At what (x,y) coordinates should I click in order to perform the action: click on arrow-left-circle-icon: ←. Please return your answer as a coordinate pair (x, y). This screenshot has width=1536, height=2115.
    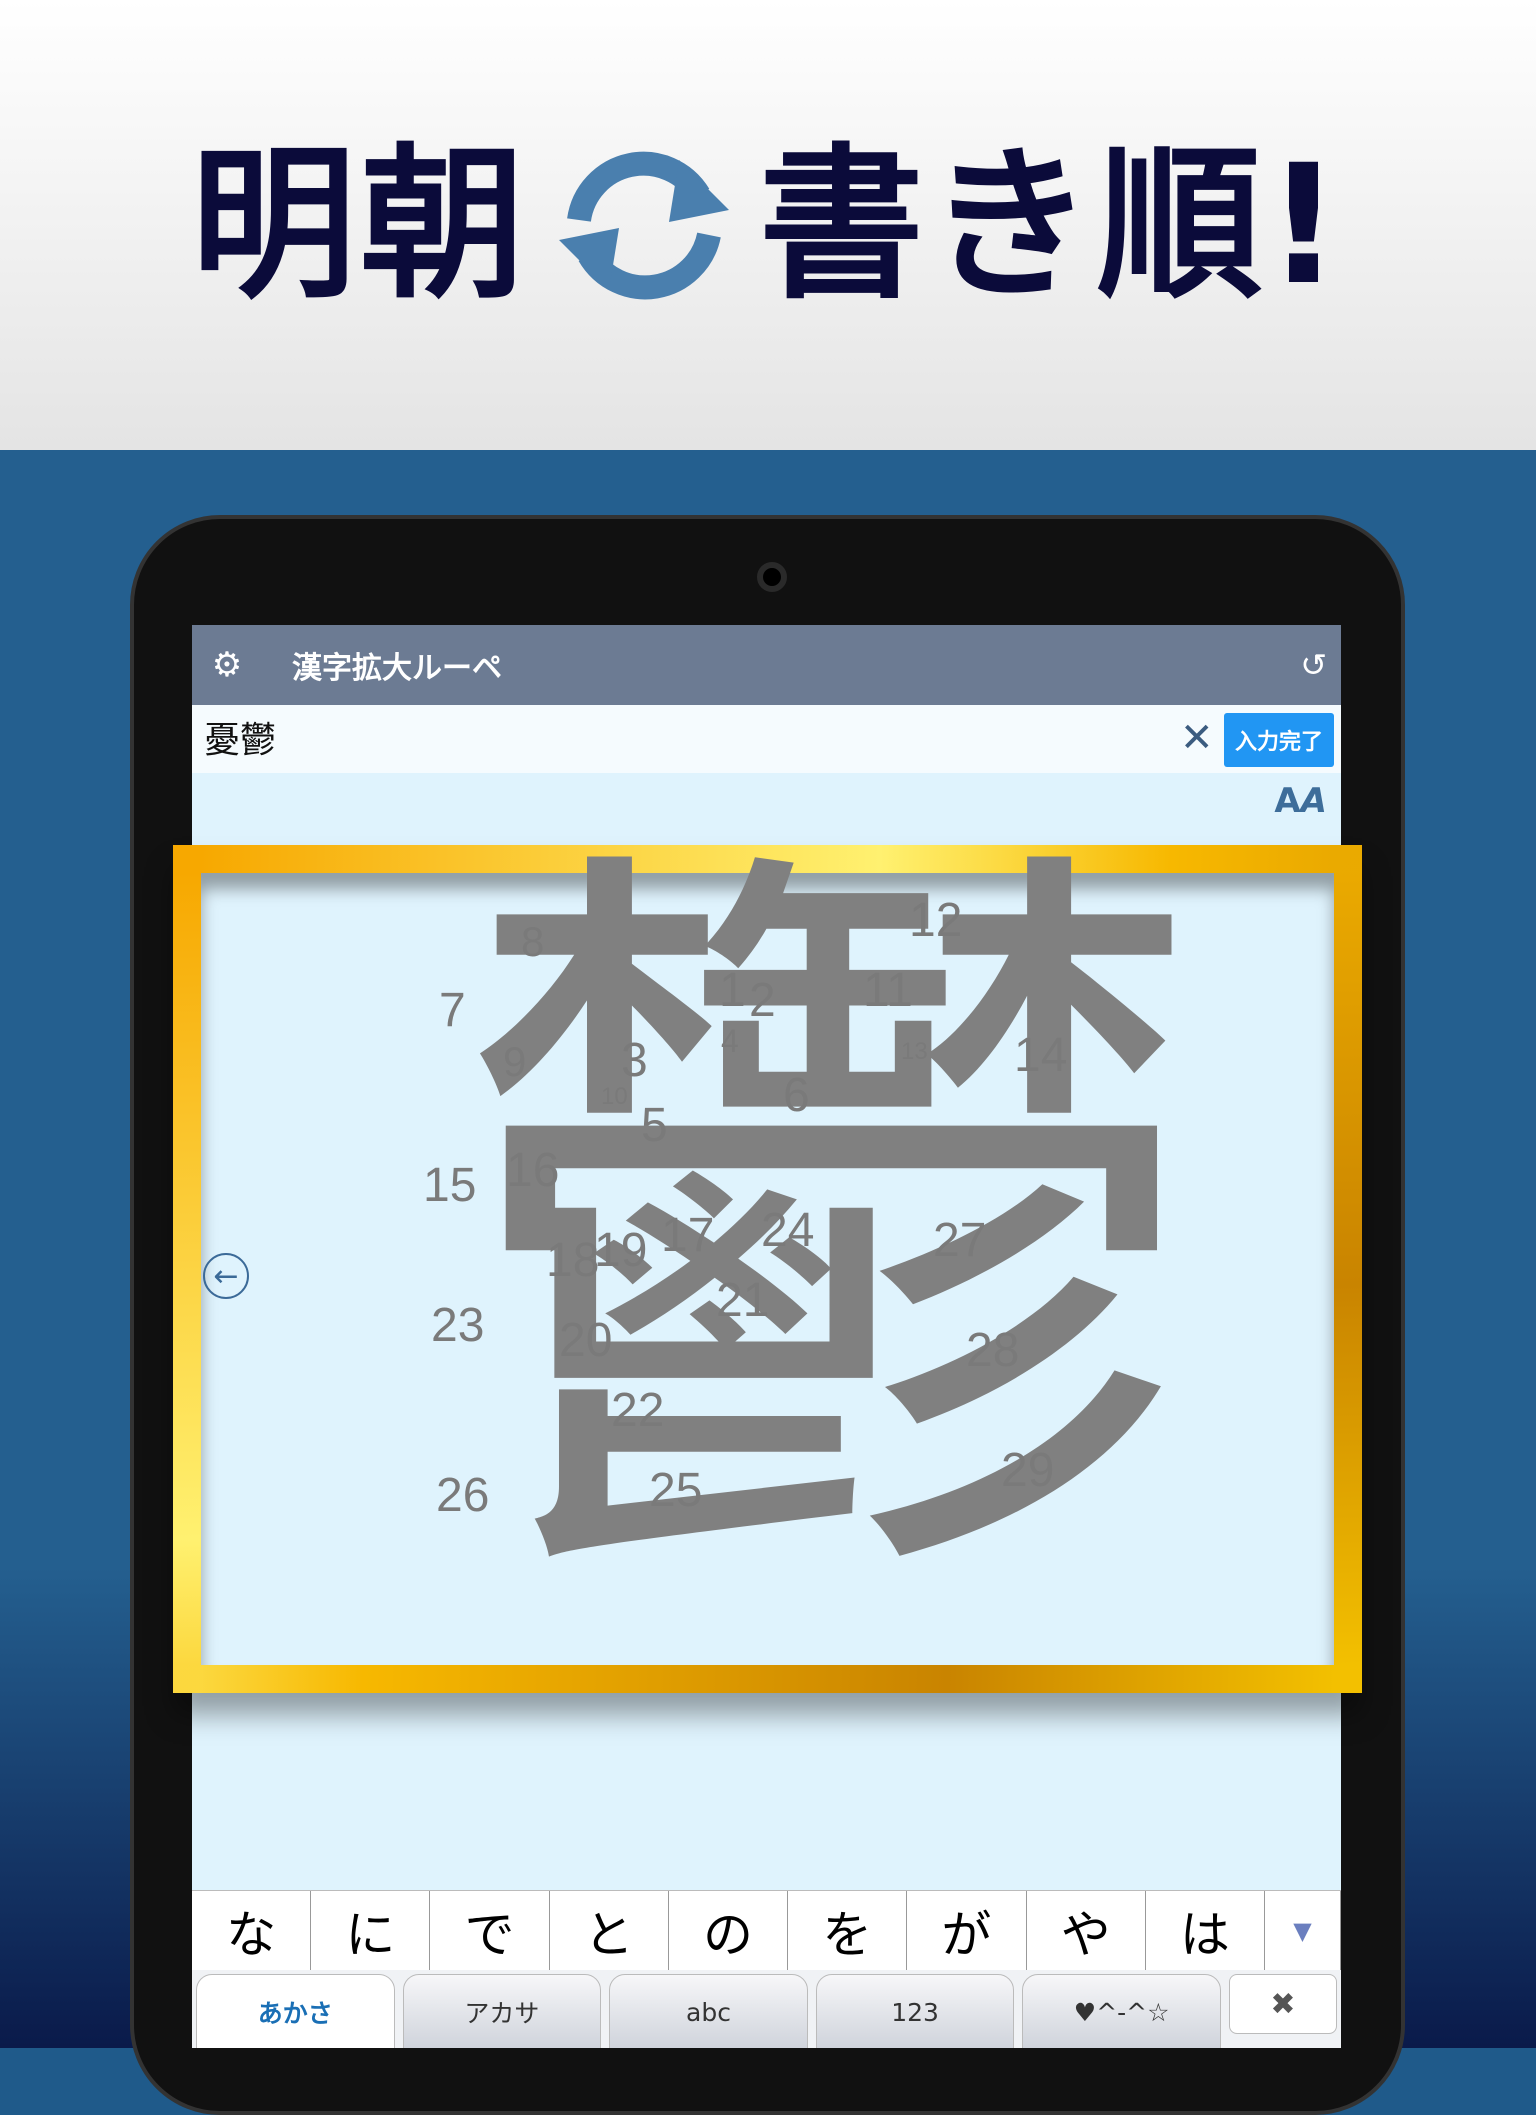
    Looking at the image, I should click on (226, 1276).